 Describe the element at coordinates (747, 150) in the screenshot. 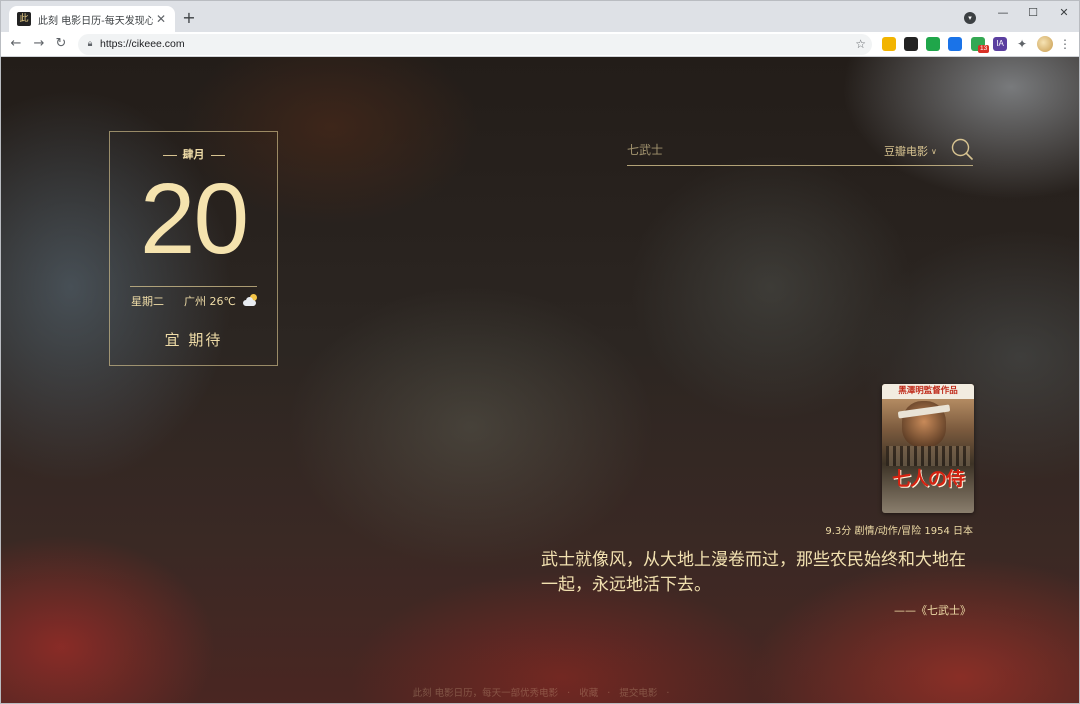

I see `search-input` at that location.